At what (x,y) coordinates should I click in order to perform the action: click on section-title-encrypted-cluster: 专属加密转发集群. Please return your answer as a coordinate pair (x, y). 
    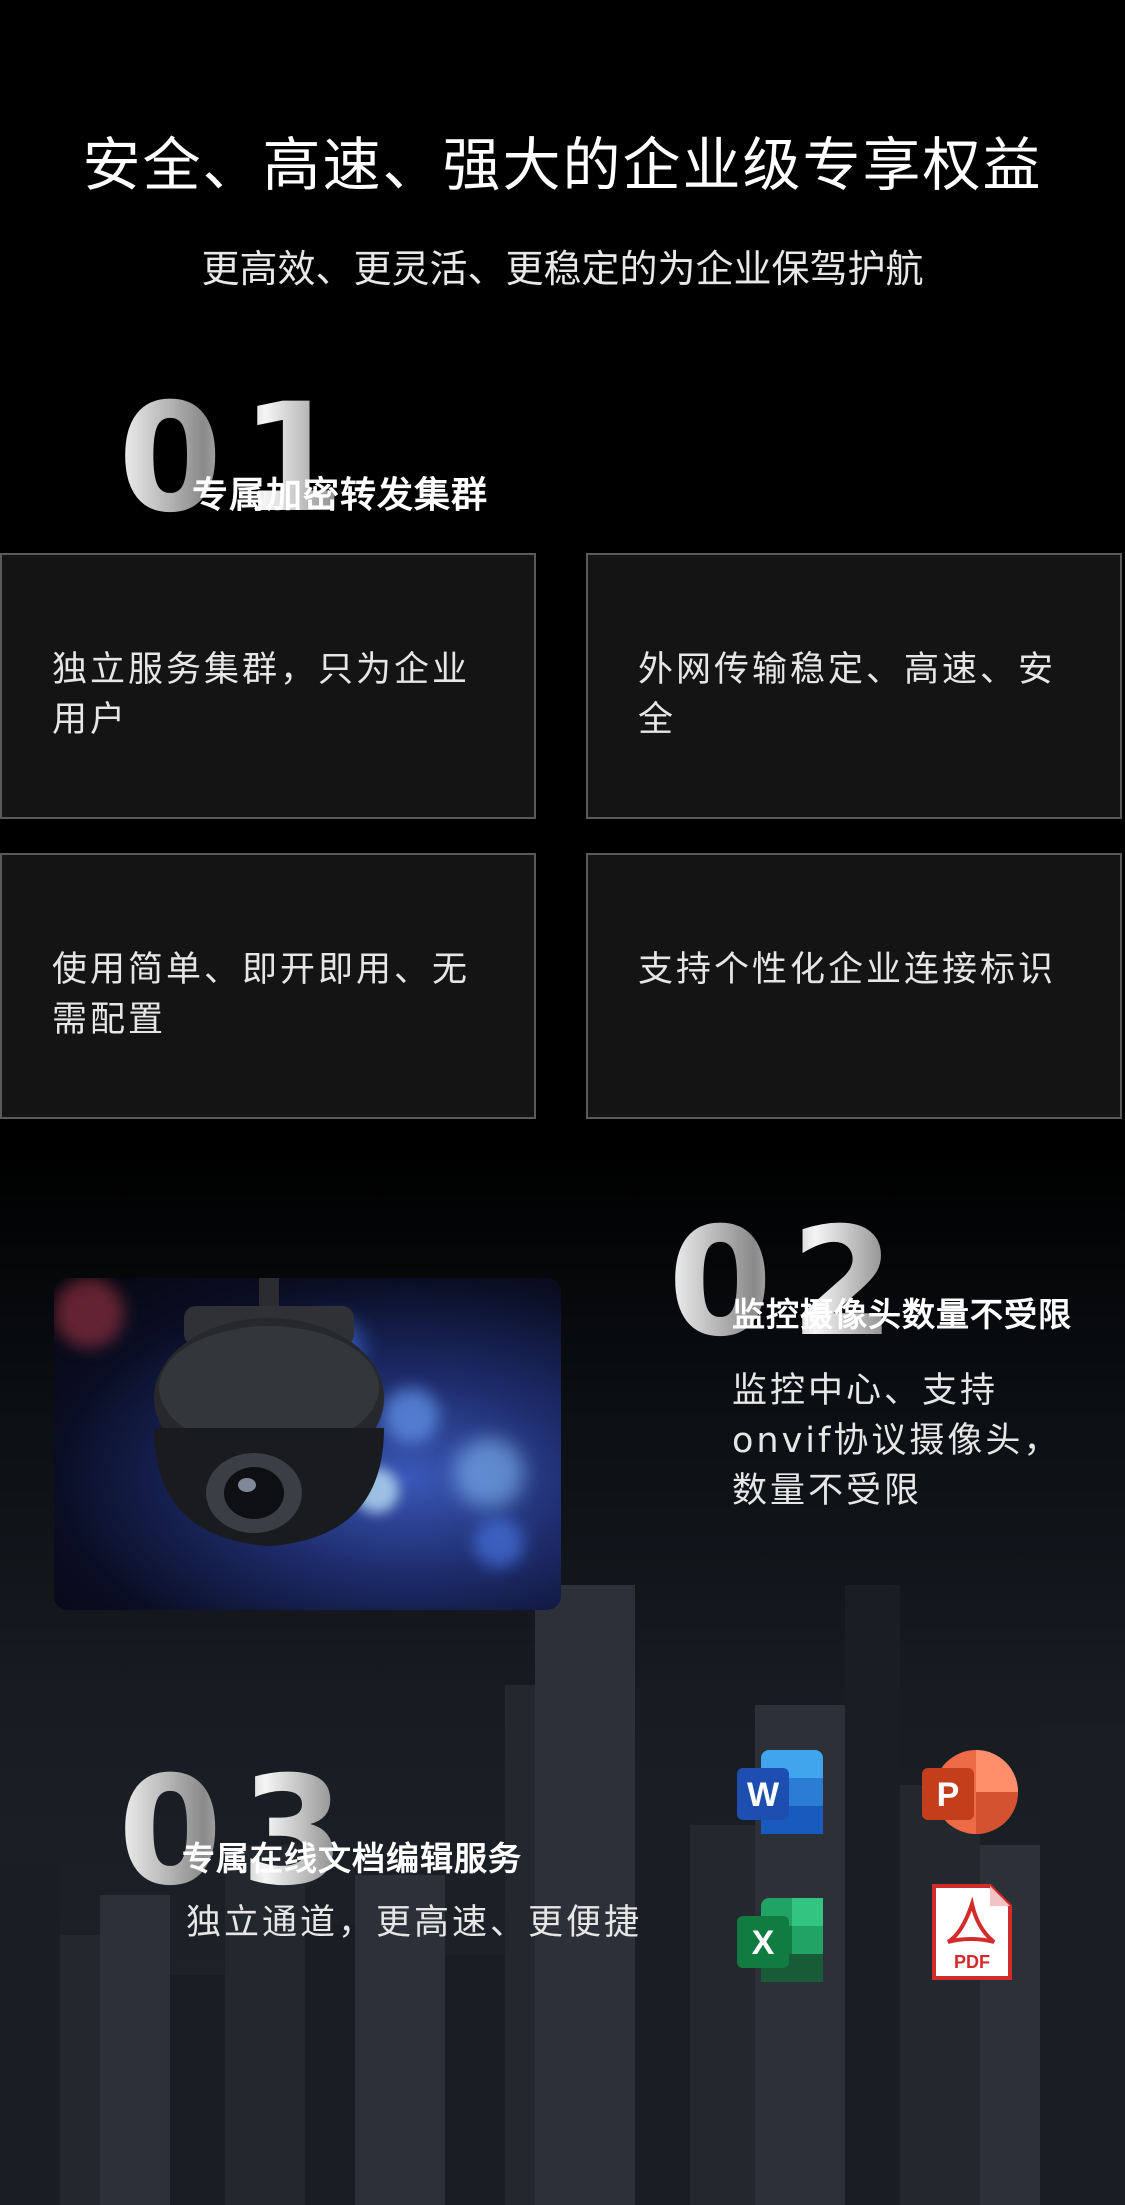
    Looking at the image, I should click on (340, 495).